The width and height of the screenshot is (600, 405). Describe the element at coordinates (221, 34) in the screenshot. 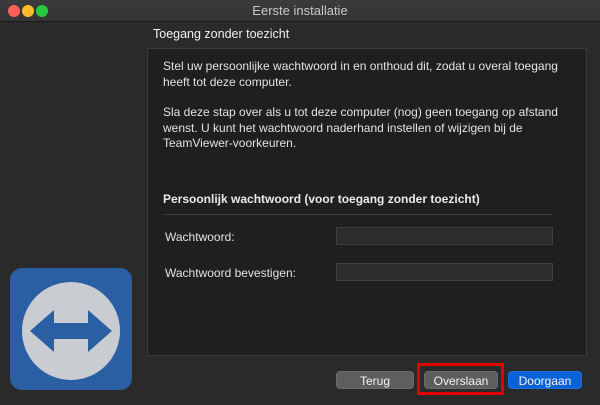

I see `section-title: Toegang zonder toezicht` at that location.